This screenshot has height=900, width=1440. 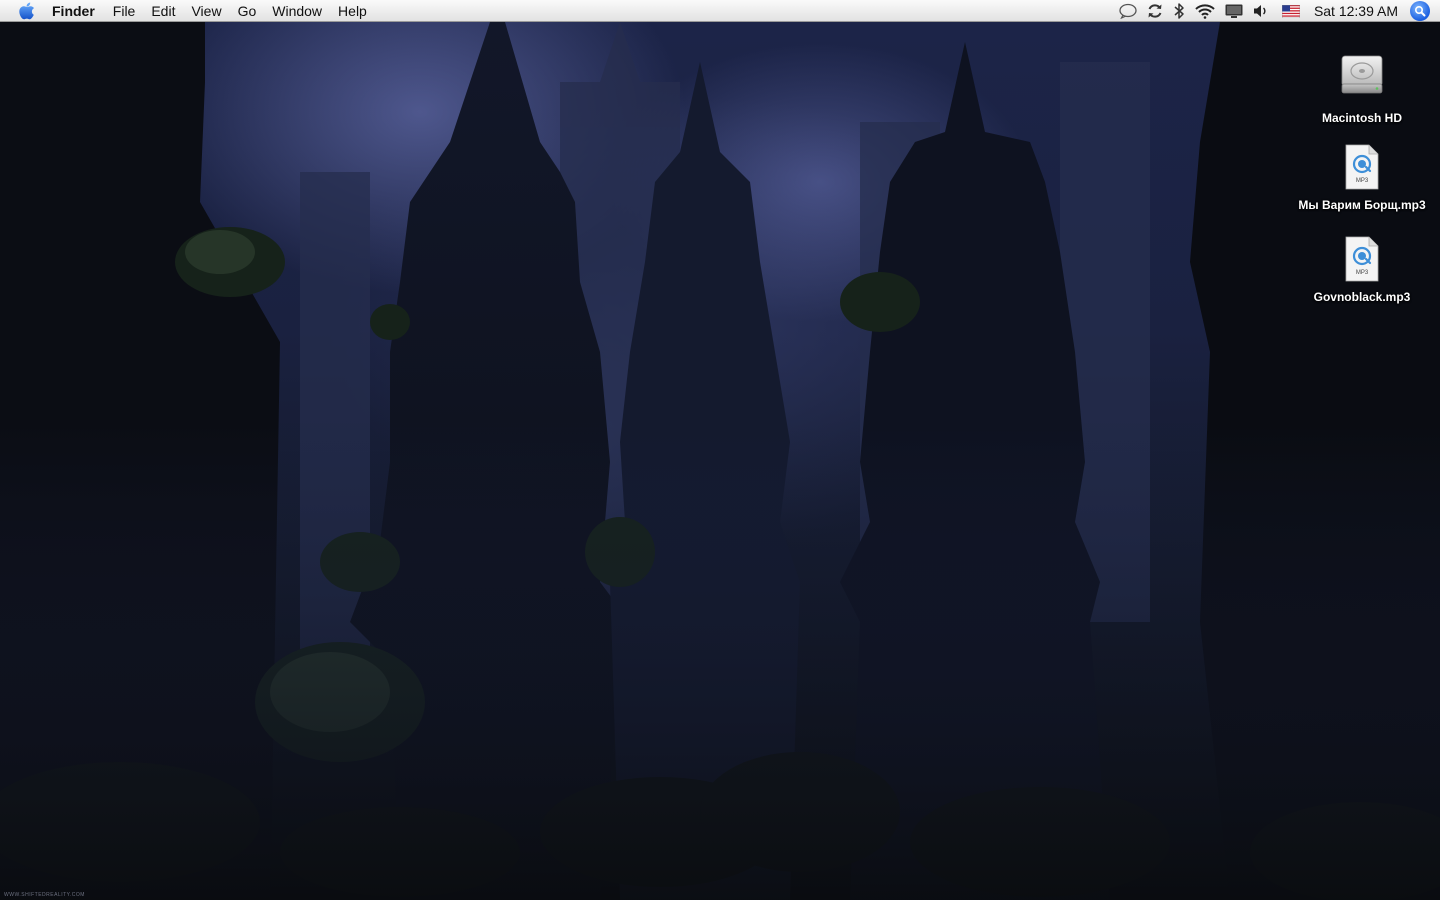 What do you see at coordinates (1290, 11) in the screenshot?
I see `us-flag-input-icon` at bounding box center [1290, 11].